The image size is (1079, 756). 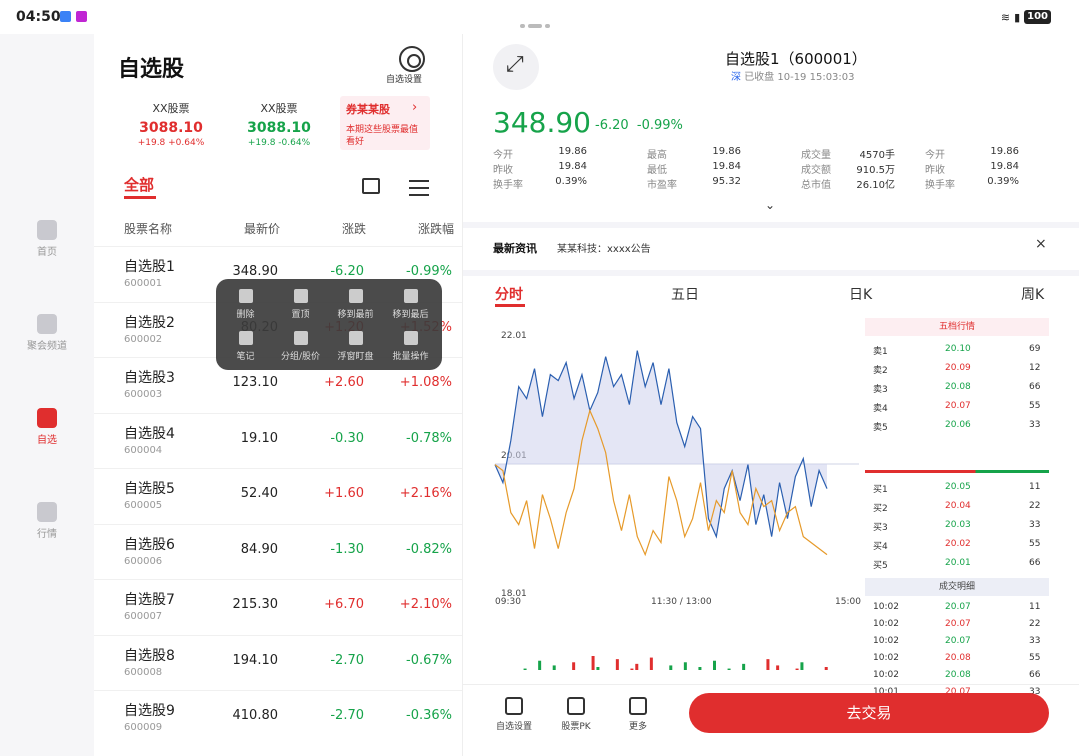 I want to click on menu-item-move-last: 移到最后, so click(x=410, y=304).